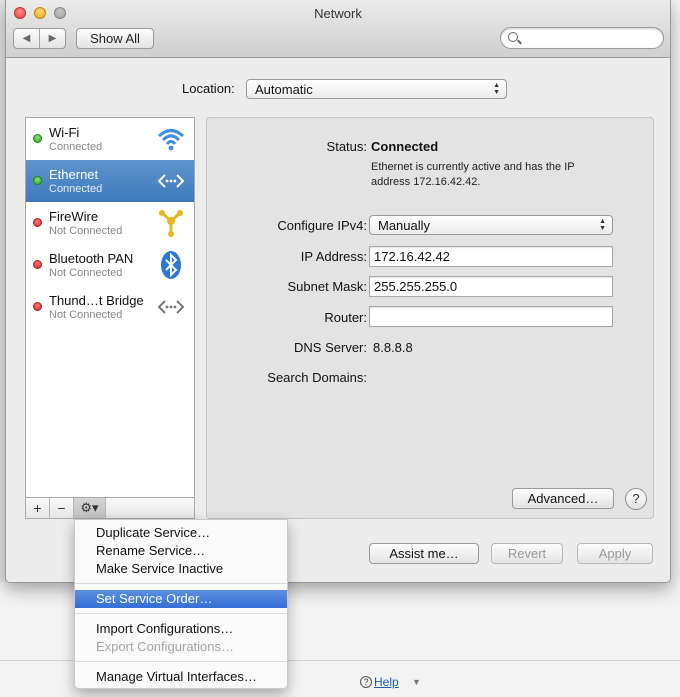 The width and height of the screenshot is (680, 697). I want to click on location-value: Automatic, so click(284, 89).